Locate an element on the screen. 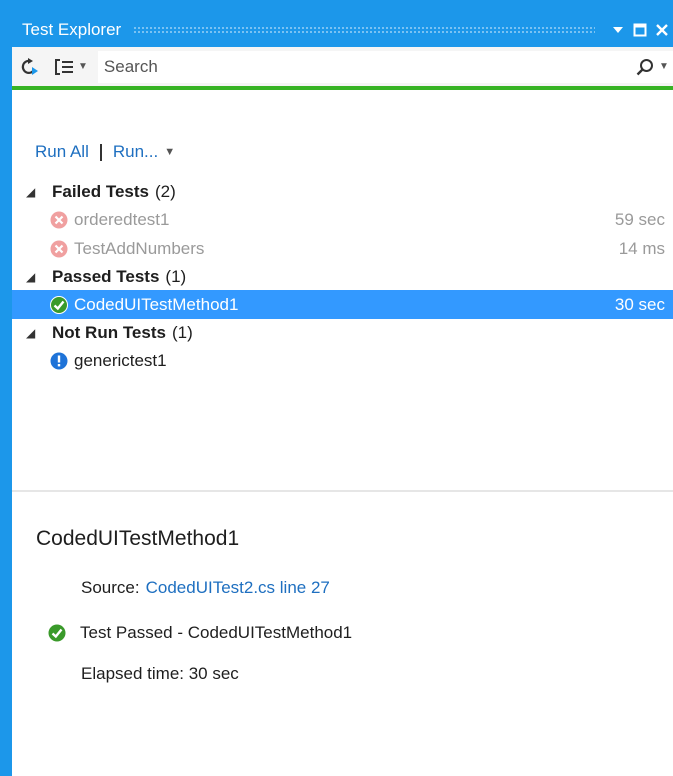 The height and width of the screenshot is (776, 673). group-name: Passed Tests is located at coordinates (106, 276).